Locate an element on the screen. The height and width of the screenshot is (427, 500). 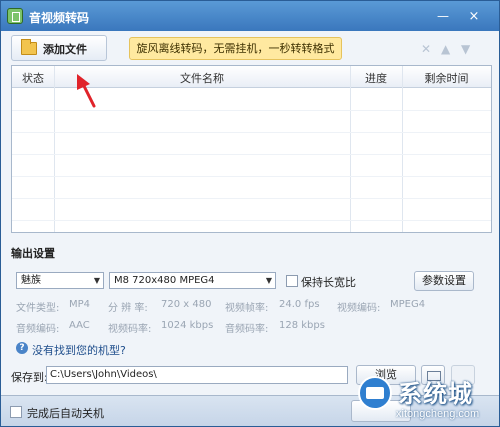
video-codec-label: 视频编码: is located at coordinates (359, 308).